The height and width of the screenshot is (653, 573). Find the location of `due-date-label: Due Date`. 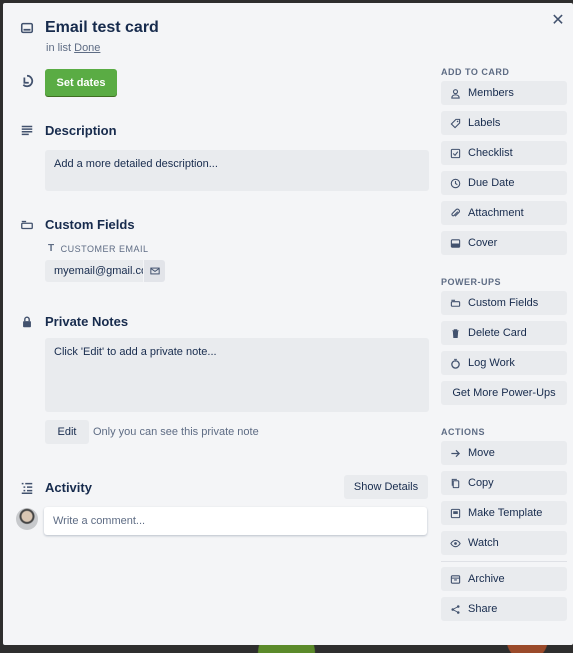

due-date-label: Due Date is located at coordinates (491, 183).